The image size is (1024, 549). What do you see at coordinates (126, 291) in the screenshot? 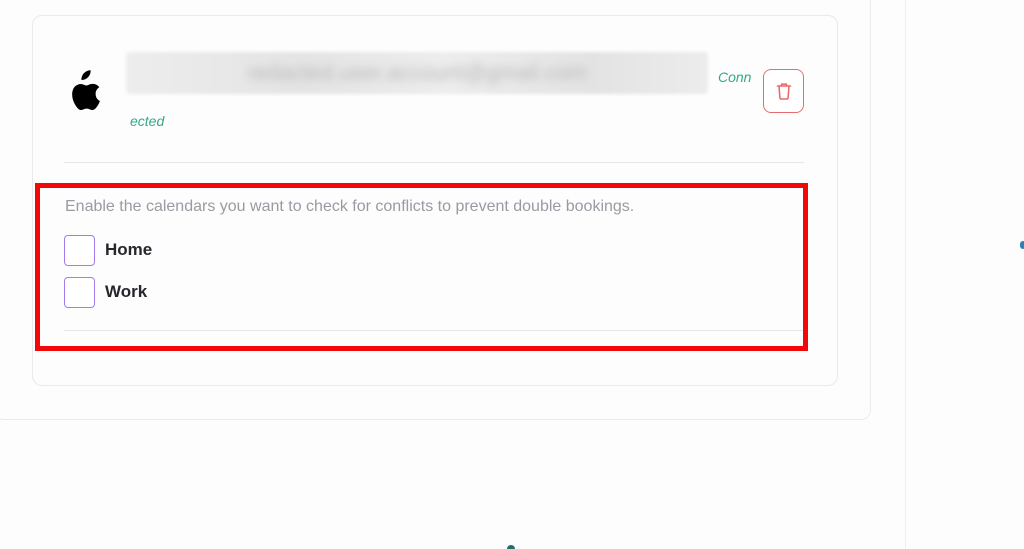
I see `calendar-label: Work` at bounding box center [126, 291].